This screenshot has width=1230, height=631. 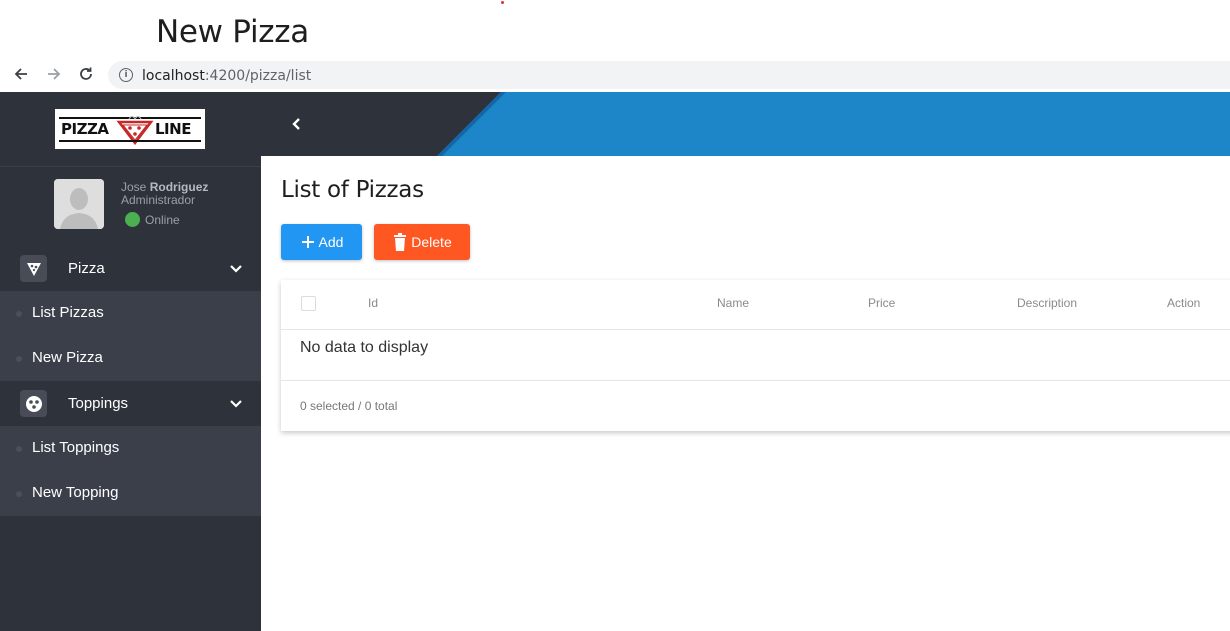 What do you see at coordinates (76, 447) in the screenshot?
I see `sidebar-item-label: List Toppings` at bounding box center [76, 447].